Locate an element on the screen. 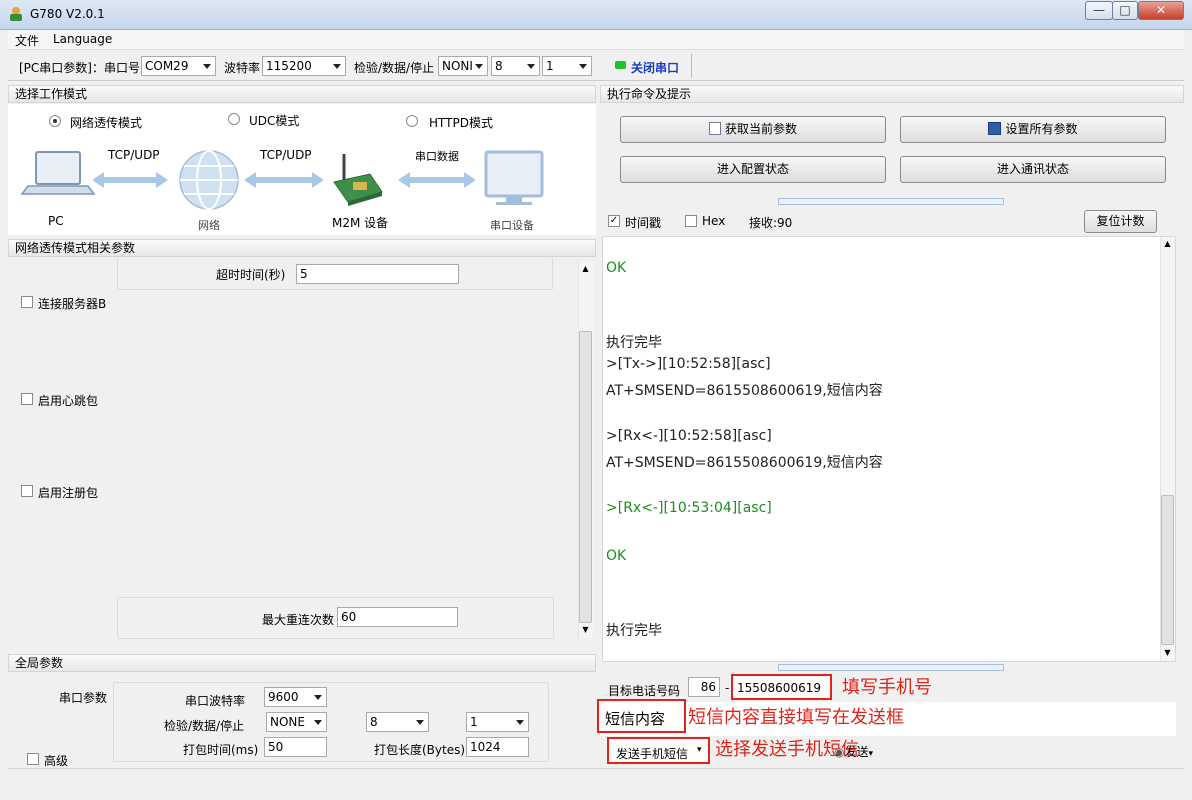 This screenshot has height=800, width=1192. enter-comm-button: 进入通讯状态 is located at coordinates (1033, 169).